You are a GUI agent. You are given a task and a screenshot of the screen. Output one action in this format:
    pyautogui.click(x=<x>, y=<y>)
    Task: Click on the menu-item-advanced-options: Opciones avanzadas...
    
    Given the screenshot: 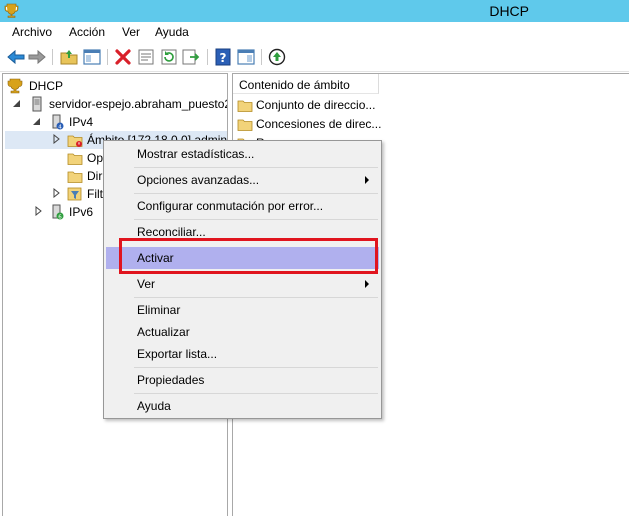 What is the action you would take?
    pyautogui.click(x=242, y=180)
    